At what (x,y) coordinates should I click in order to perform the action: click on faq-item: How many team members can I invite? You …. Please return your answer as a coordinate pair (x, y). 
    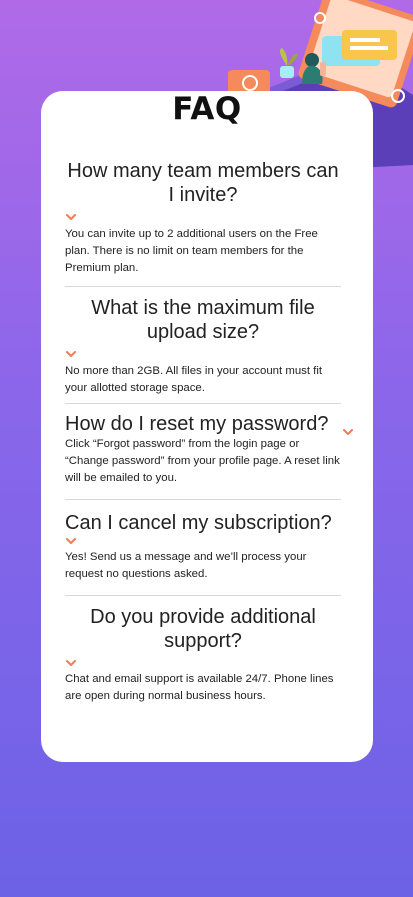
    Looking at the image, I should click on (203, 222).